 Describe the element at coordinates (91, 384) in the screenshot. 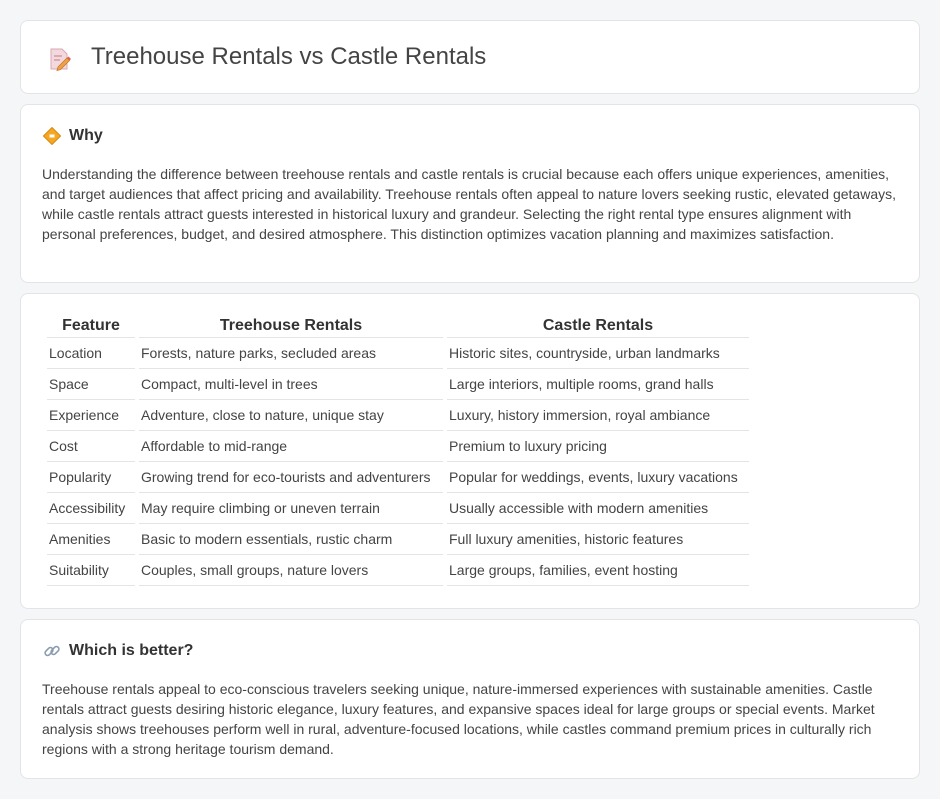

I see `feature-cell: Space` at that location.